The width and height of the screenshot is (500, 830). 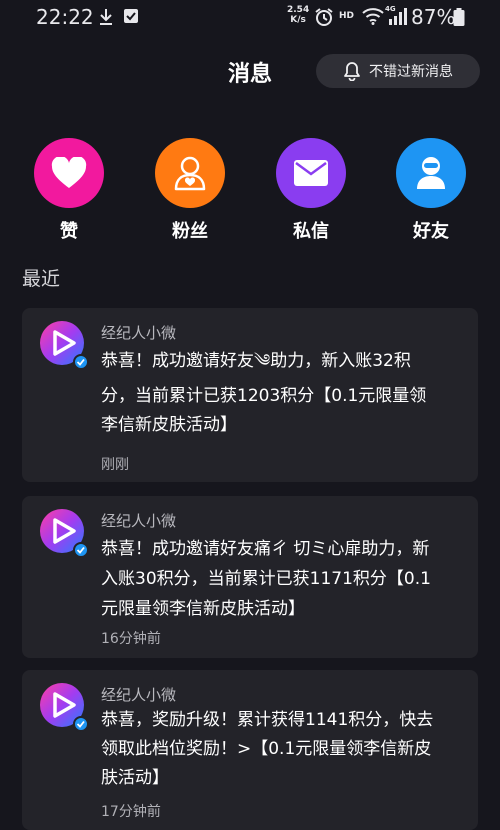 I want to click on heart-icon, so click(x=69, y=172).